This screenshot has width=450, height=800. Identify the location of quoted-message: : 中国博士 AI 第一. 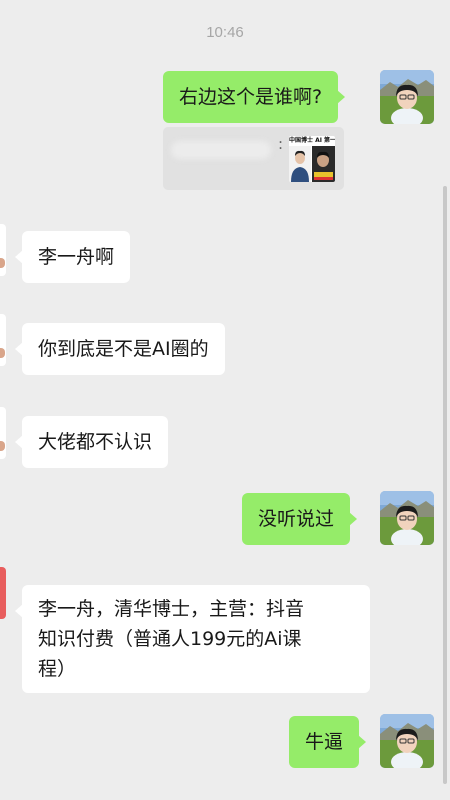
(253, 158).